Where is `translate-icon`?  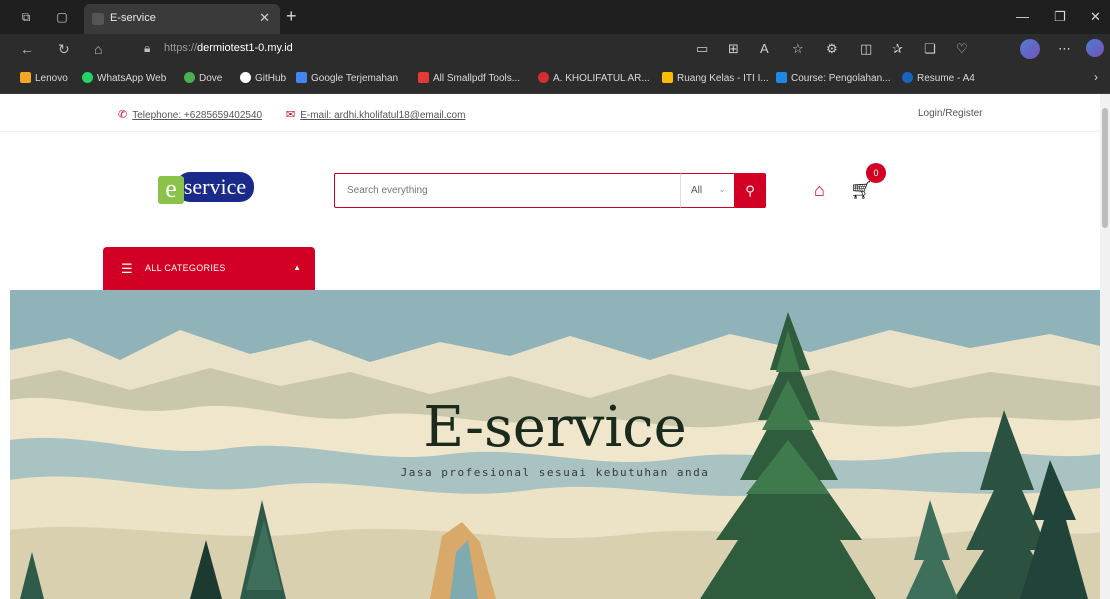
translate-icon is located at coordinates (301, 77).